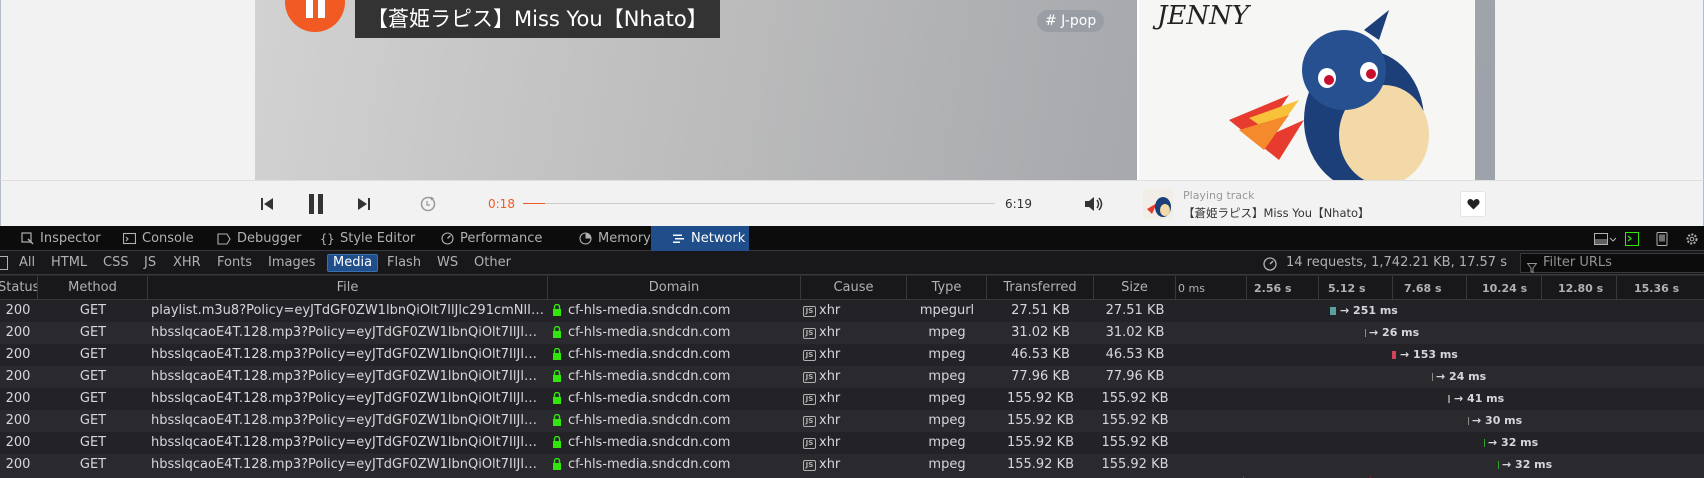 This screenshot has height=478, width=1704. I want to click on volume-icon, so click(1094, 204).